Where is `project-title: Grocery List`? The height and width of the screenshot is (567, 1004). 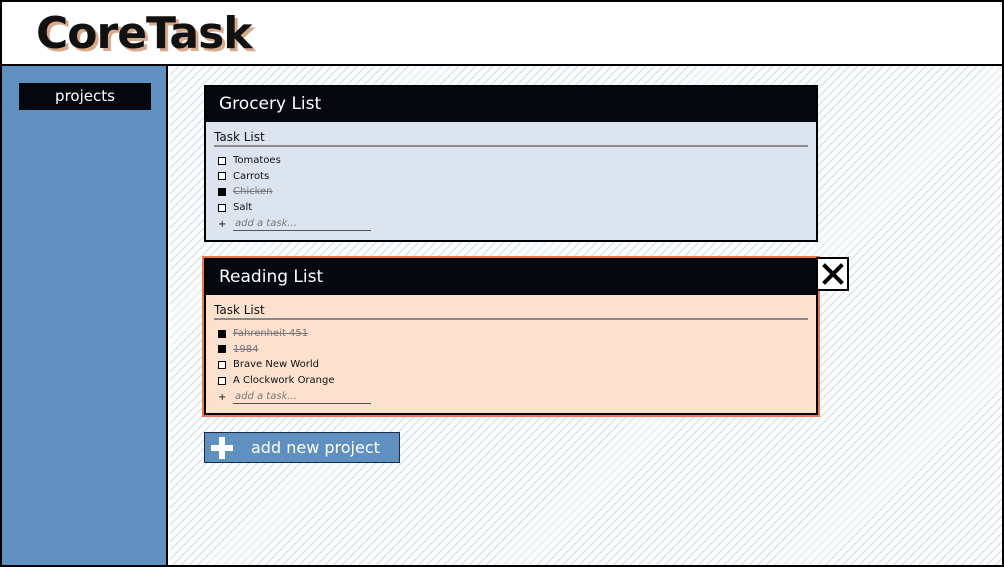
project-title: Grocery List is located at coordinates (511, 104).